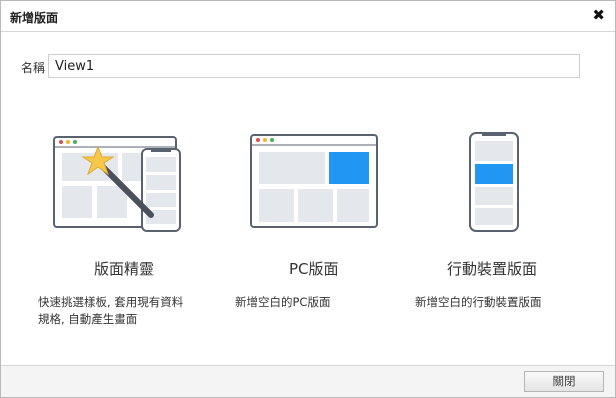 Image resolution: width=616 pixels, height=398 pixels. What do you see at coordinates (564, 381) in the screenshot?
I see `close-button: 關閉` at bounding box center [564, 381].